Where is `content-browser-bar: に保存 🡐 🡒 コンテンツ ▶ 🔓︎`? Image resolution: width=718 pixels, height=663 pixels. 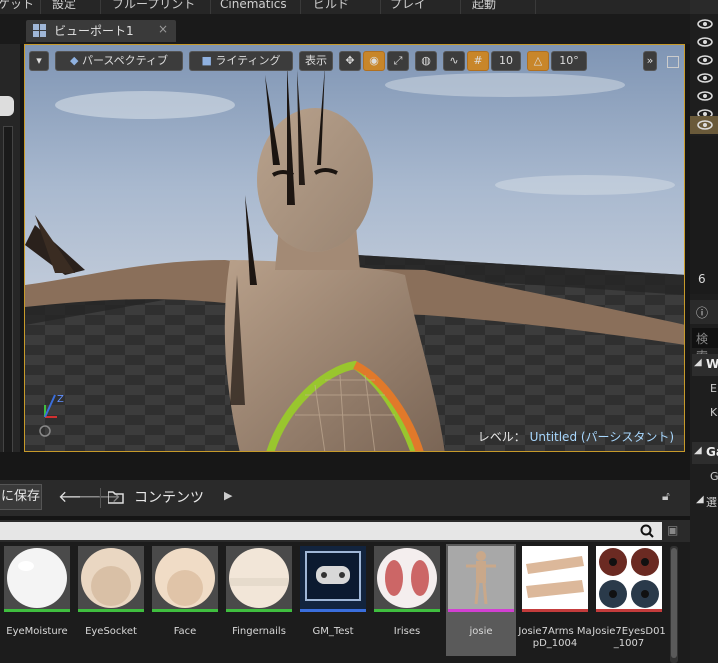
content-browser-bar: に保存 🡐 🡒 コンテンツ ▶ 🔓︎ is located at coordinates (345, 498).